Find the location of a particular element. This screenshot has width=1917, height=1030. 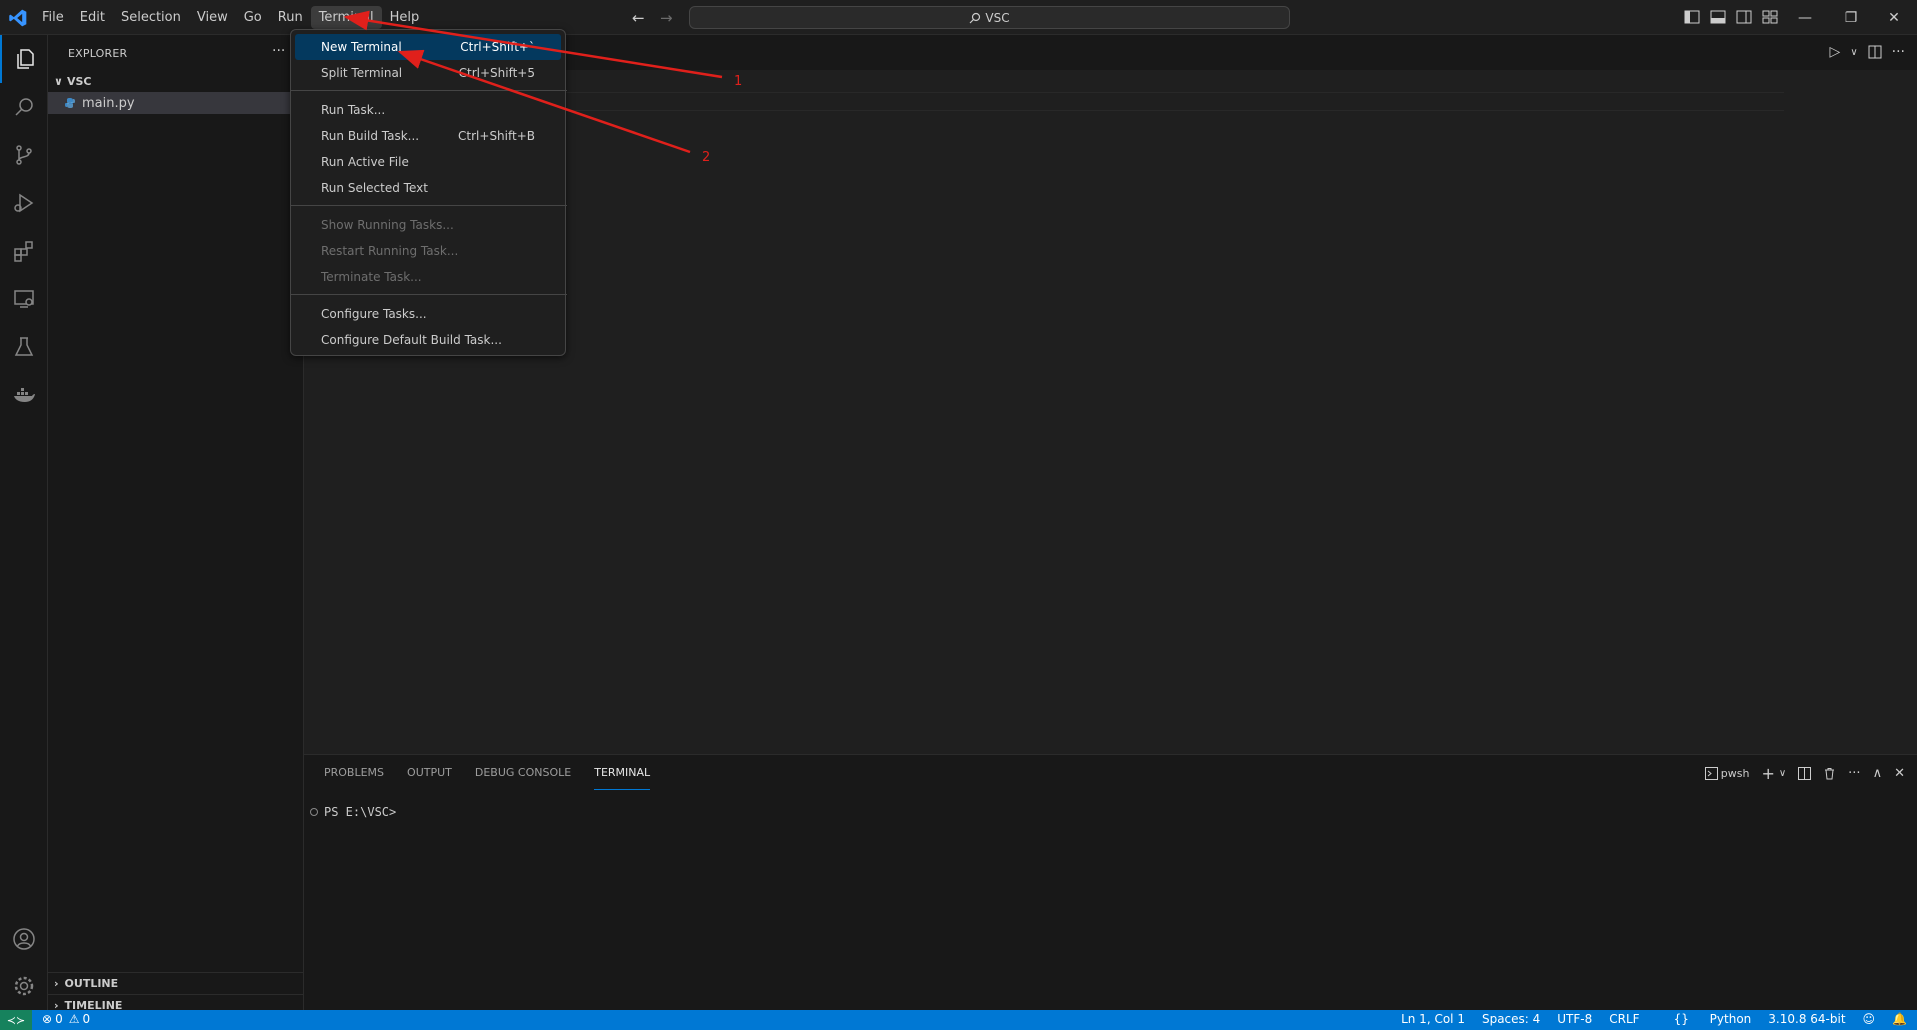

python-interpreter: 3.10.8 64-bit is located at coordinates (1806, 1019).